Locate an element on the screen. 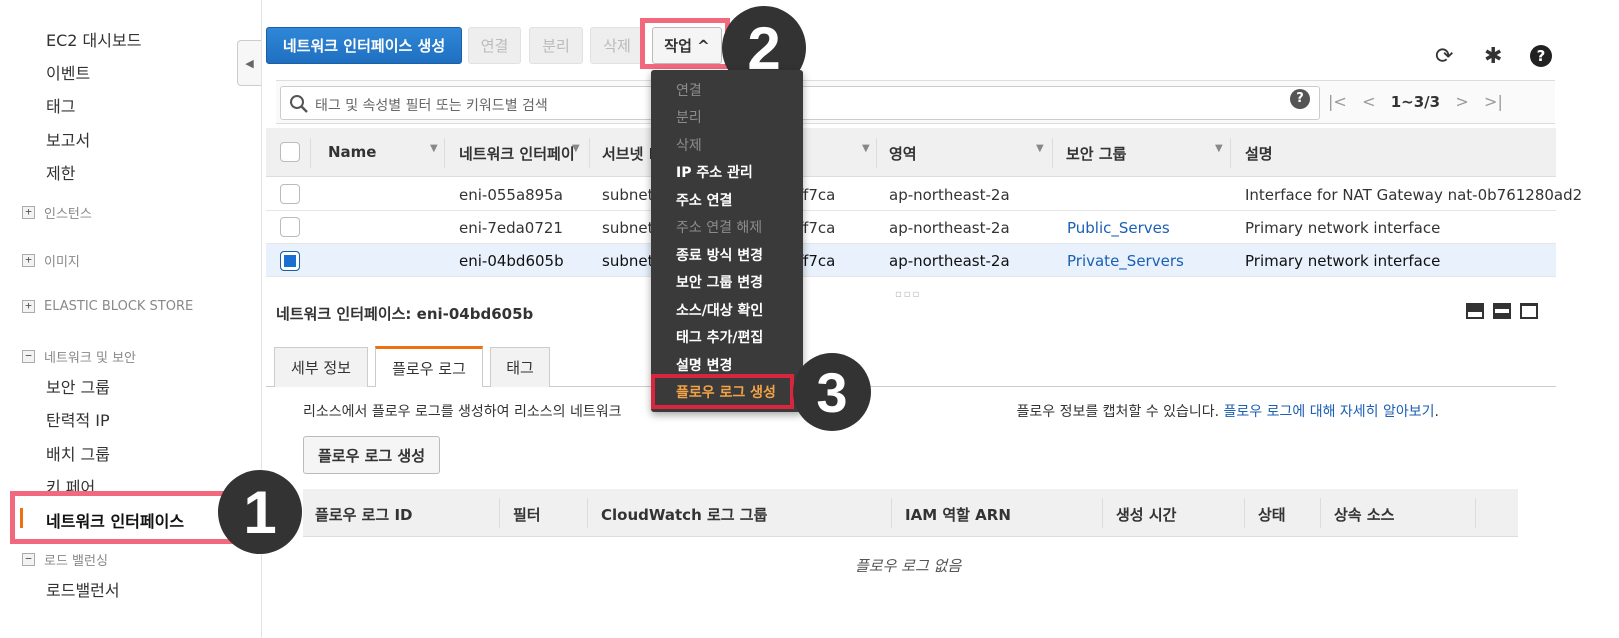 This screenshot has height=638, width=1619. resize-handle: ▫▫▫ is located at coordinates (908, 294).